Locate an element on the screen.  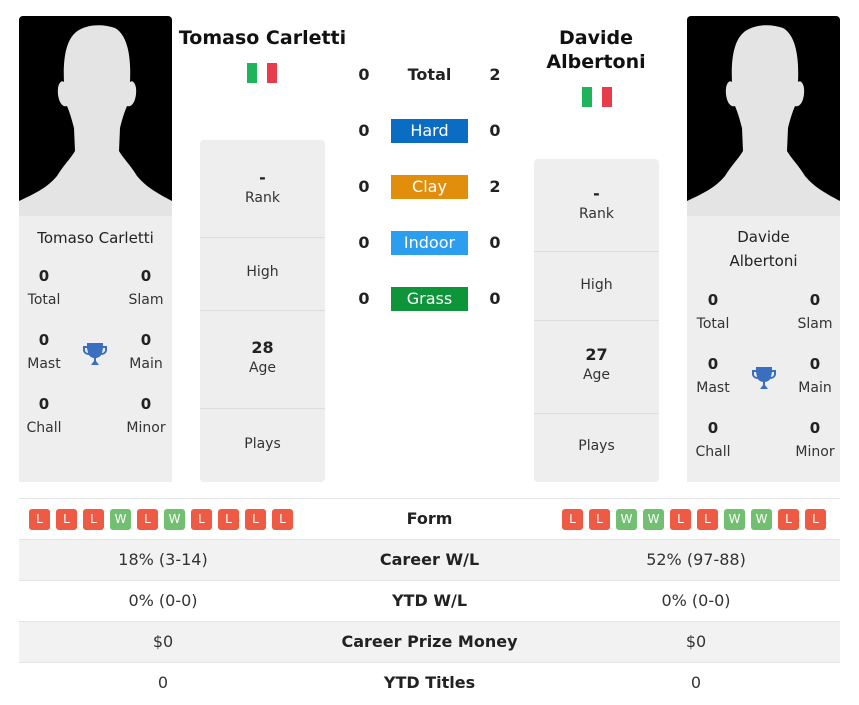
table-row-ytd-wl: 0% (0-0) YTD W/L 0% (0-0) is located at coordinates (429, 600).